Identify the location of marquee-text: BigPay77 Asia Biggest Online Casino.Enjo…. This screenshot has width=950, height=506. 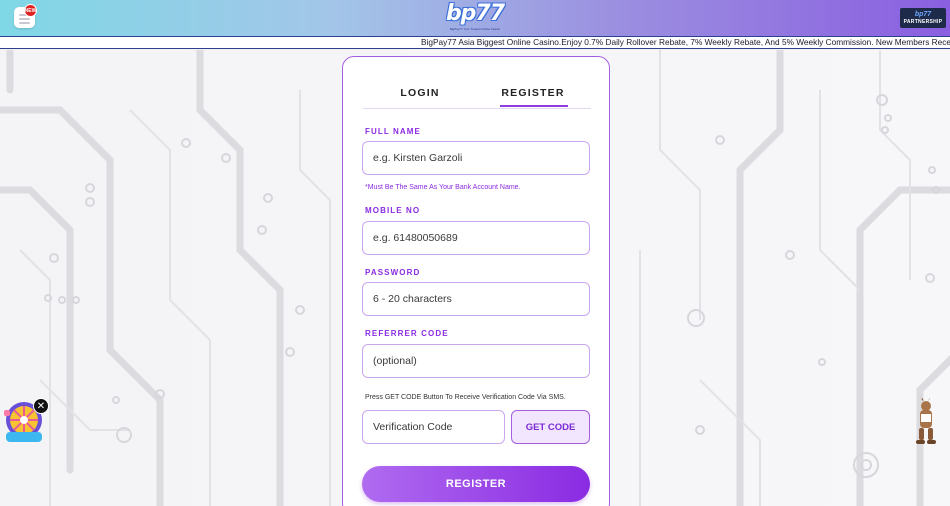
(685, 42).